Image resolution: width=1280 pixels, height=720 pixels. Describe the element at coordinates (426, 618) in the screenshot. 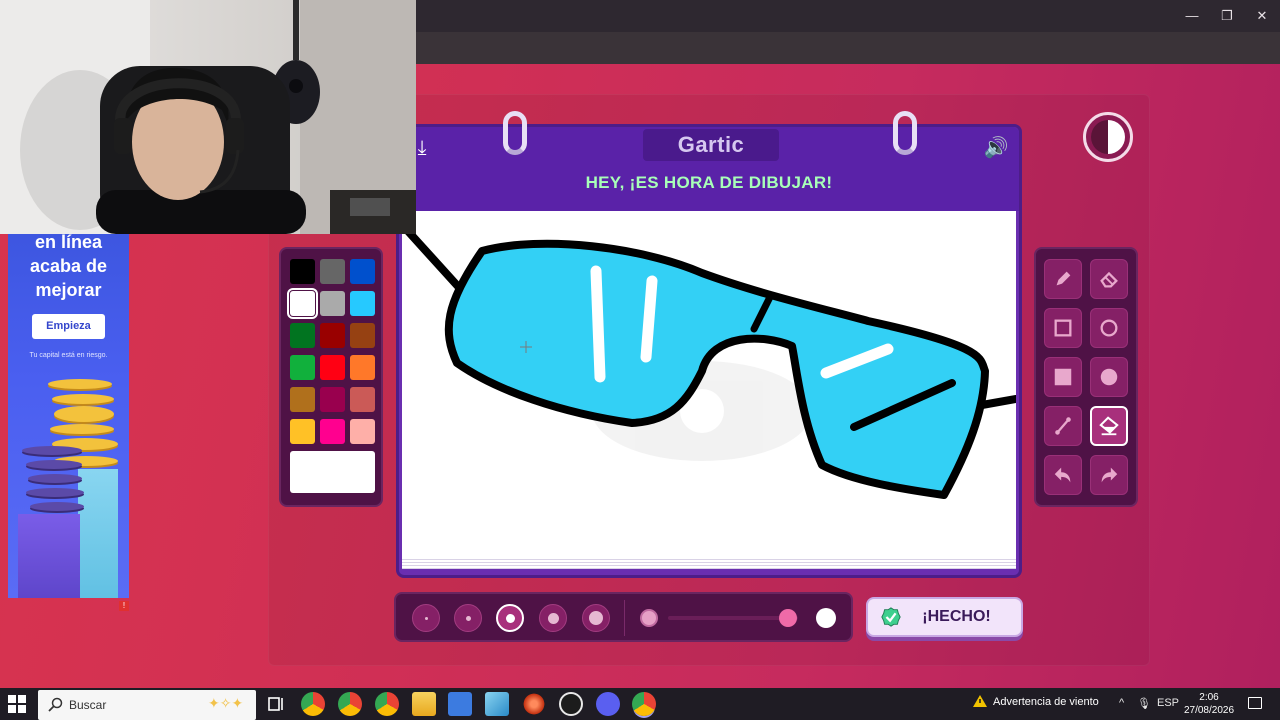

I see `brush-size-1-button` at that location.